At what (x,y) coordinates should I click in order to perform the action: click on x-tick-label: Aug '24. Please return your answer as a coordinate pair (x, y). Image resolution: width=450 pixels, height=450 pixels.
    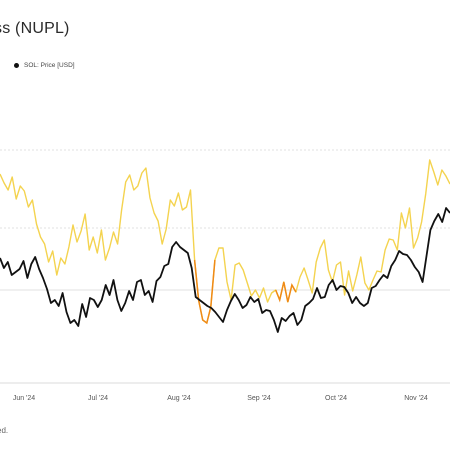
    Looking at the image, I should click on (179, 398).